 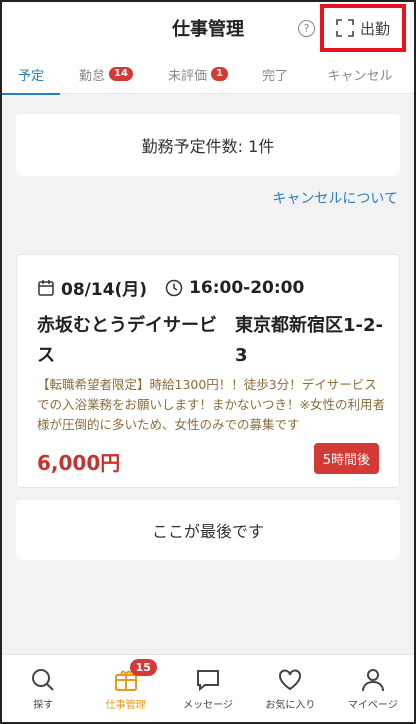 What do you see at coordinates (46, 287) in the screenshot?
I see `calendar-icon` at bounding box center [46, 287].